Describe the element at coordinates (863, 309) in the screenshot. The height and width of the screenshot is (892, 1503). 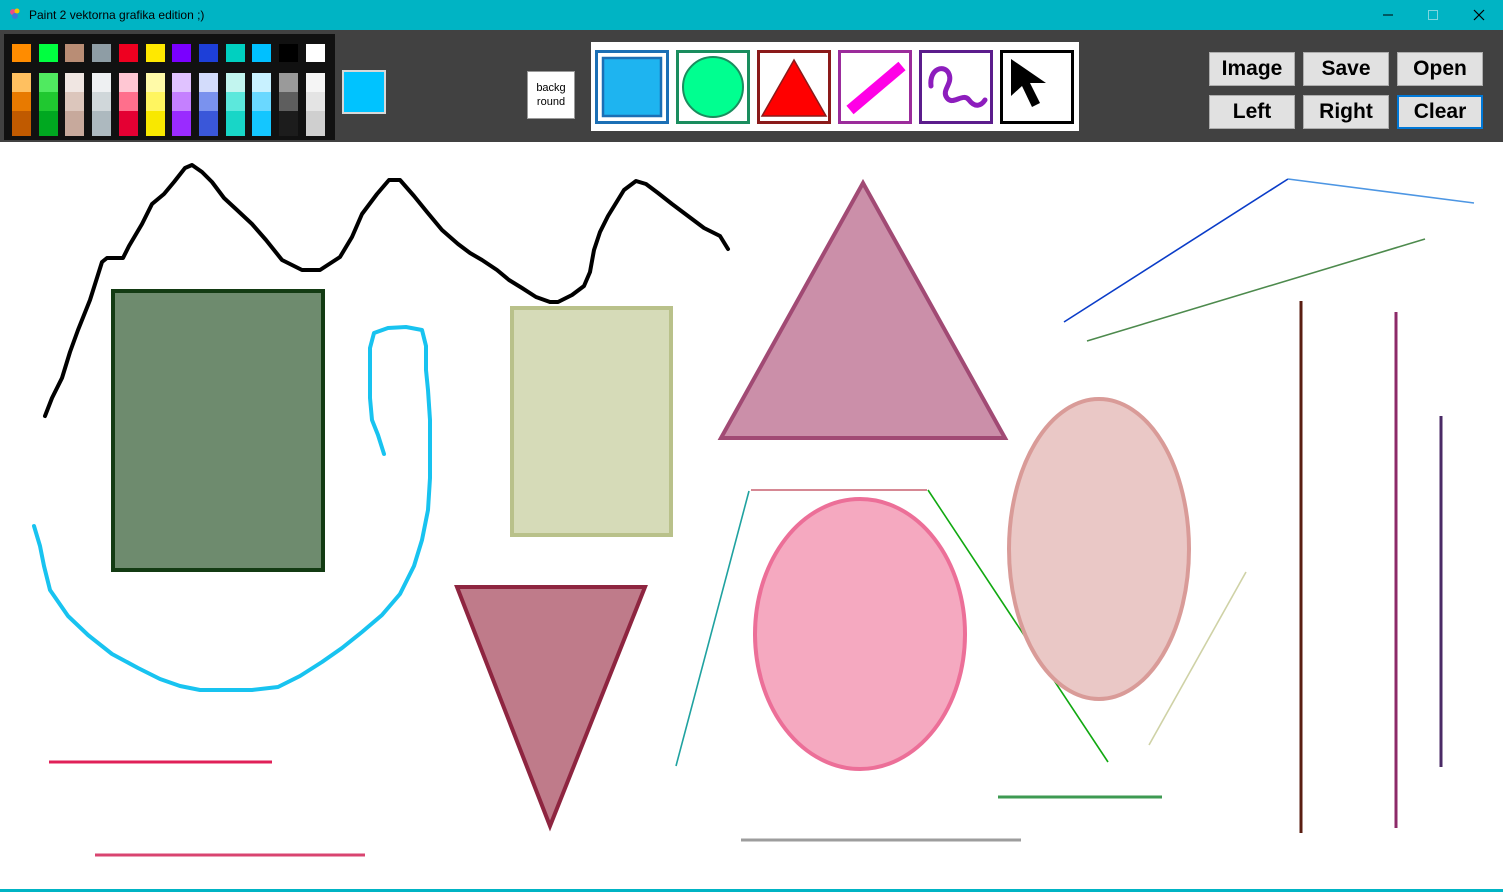
I see `mauve-triangle` at that location.